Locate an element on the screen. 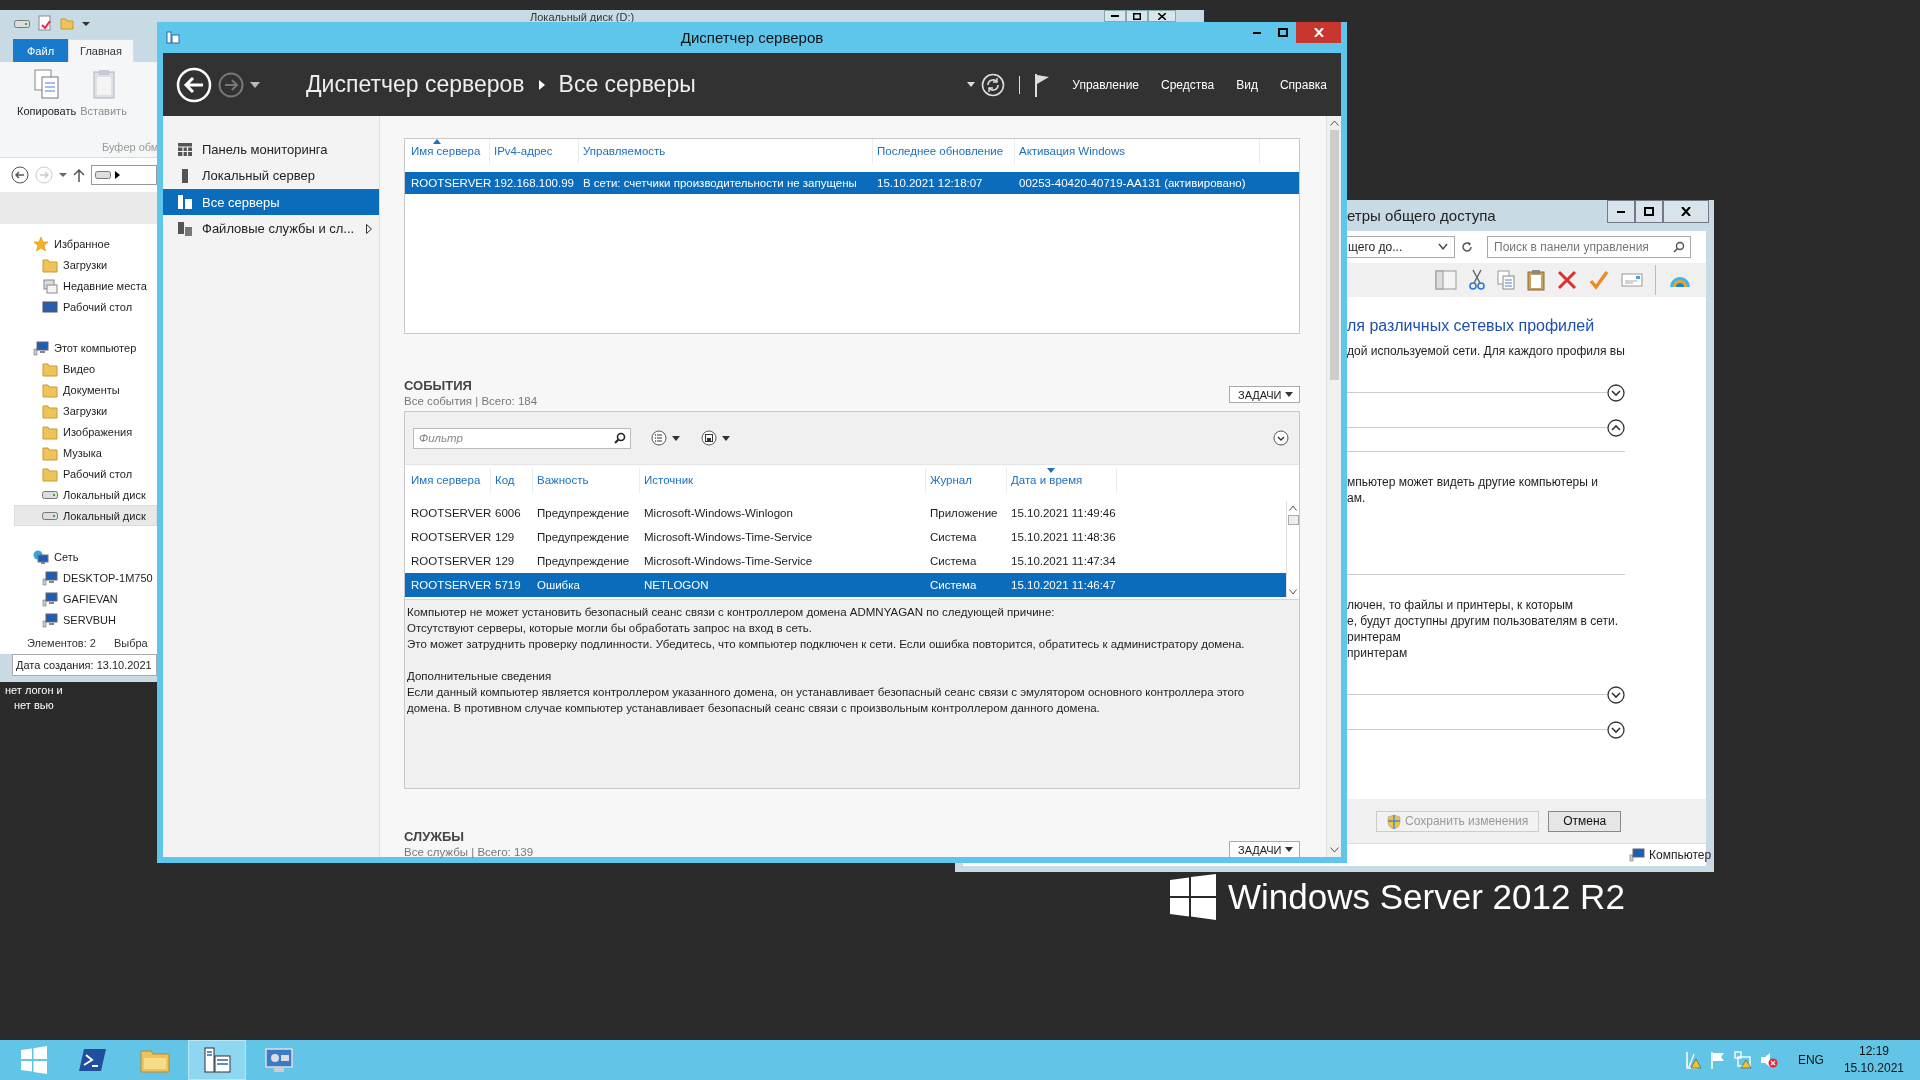 The image size is (1920, 1080). column-header: Источник is located at coordinates (783, 480).